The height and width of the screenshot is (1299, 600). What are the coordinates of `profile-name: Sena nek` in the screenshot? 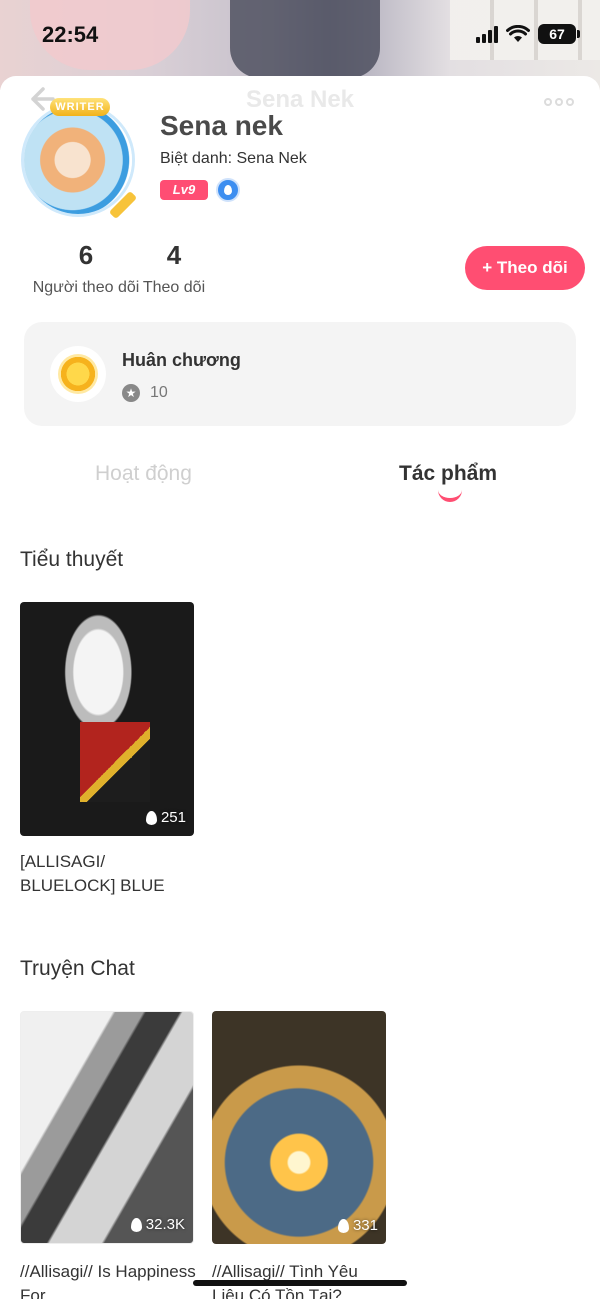 It's located at (221, 125).